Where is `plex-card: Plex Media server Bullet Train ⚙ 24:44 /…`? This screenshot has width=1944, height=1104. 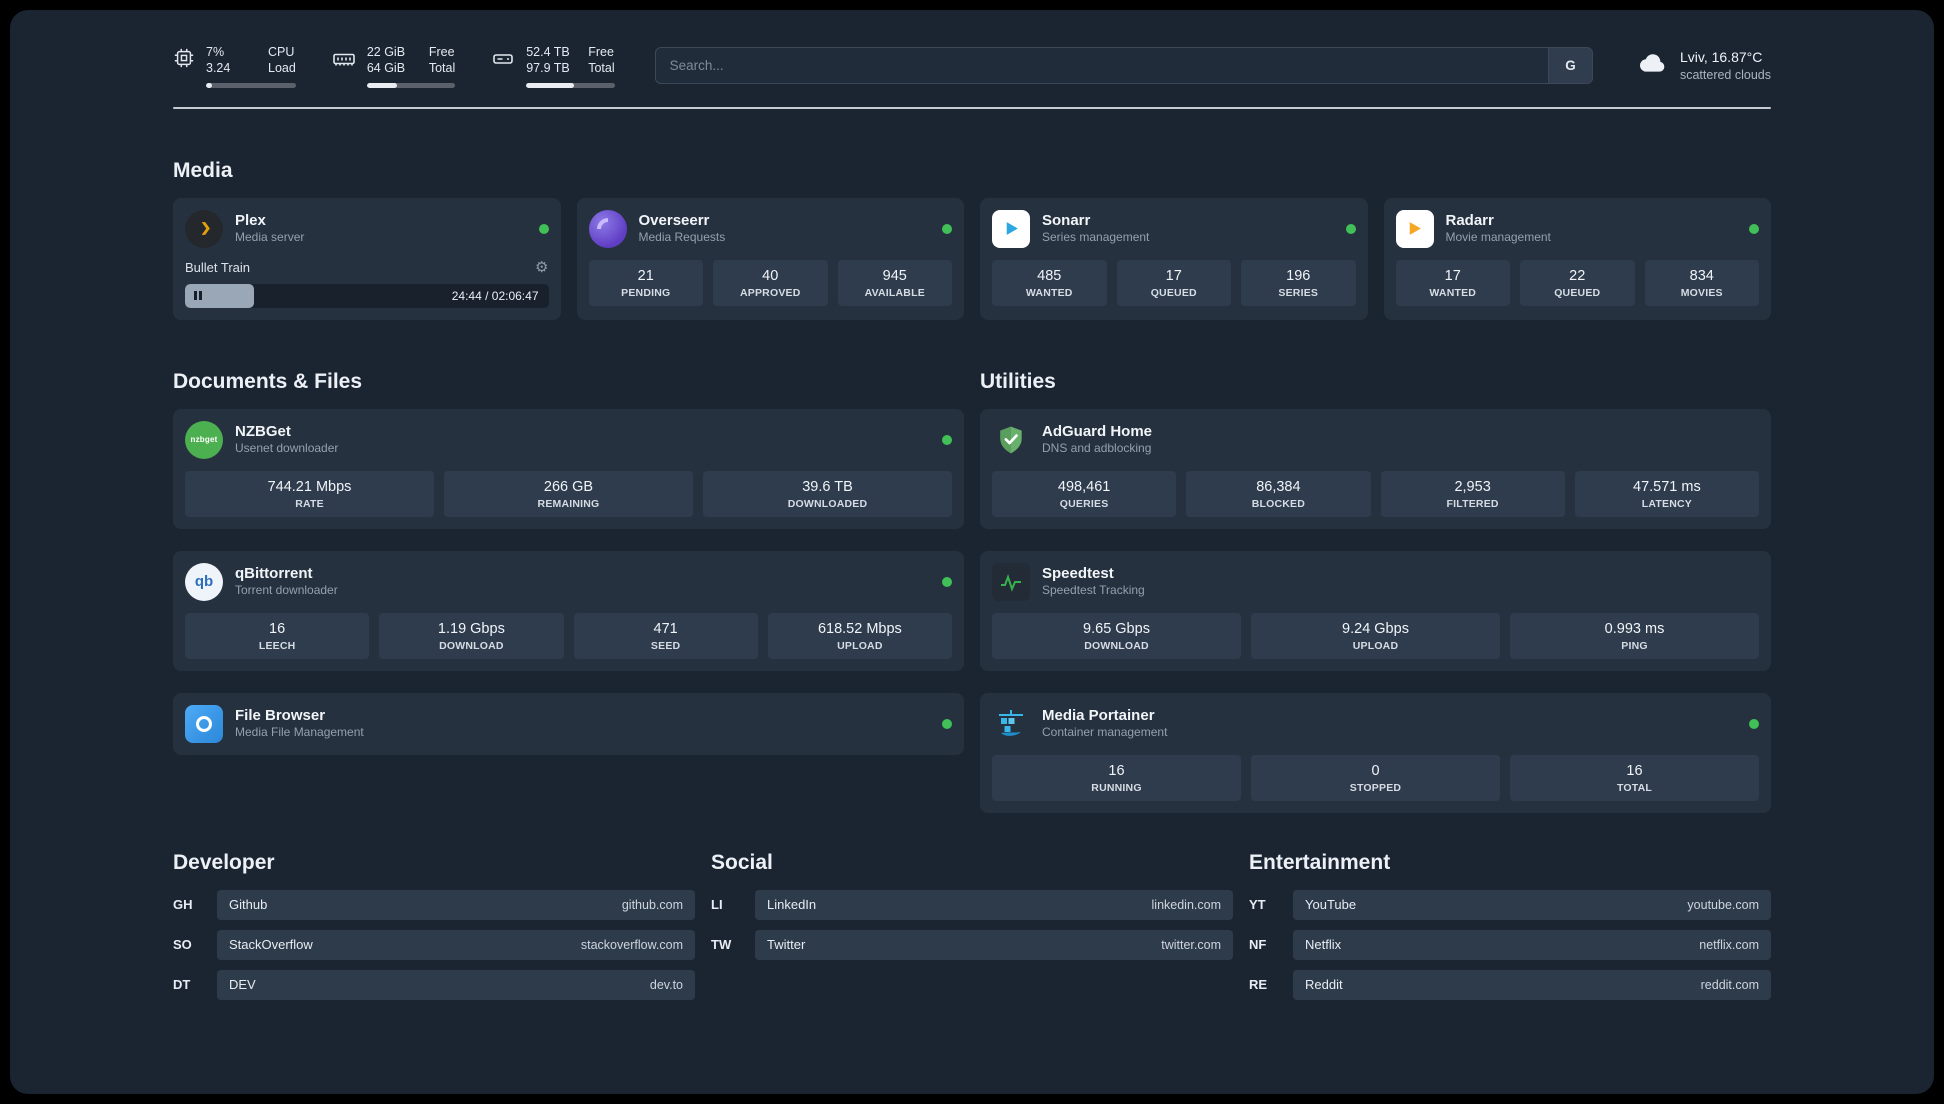 plex-card: Plex Media server Bullet Train ⚙ 24:44 /… is located at coordinates (367, 258).